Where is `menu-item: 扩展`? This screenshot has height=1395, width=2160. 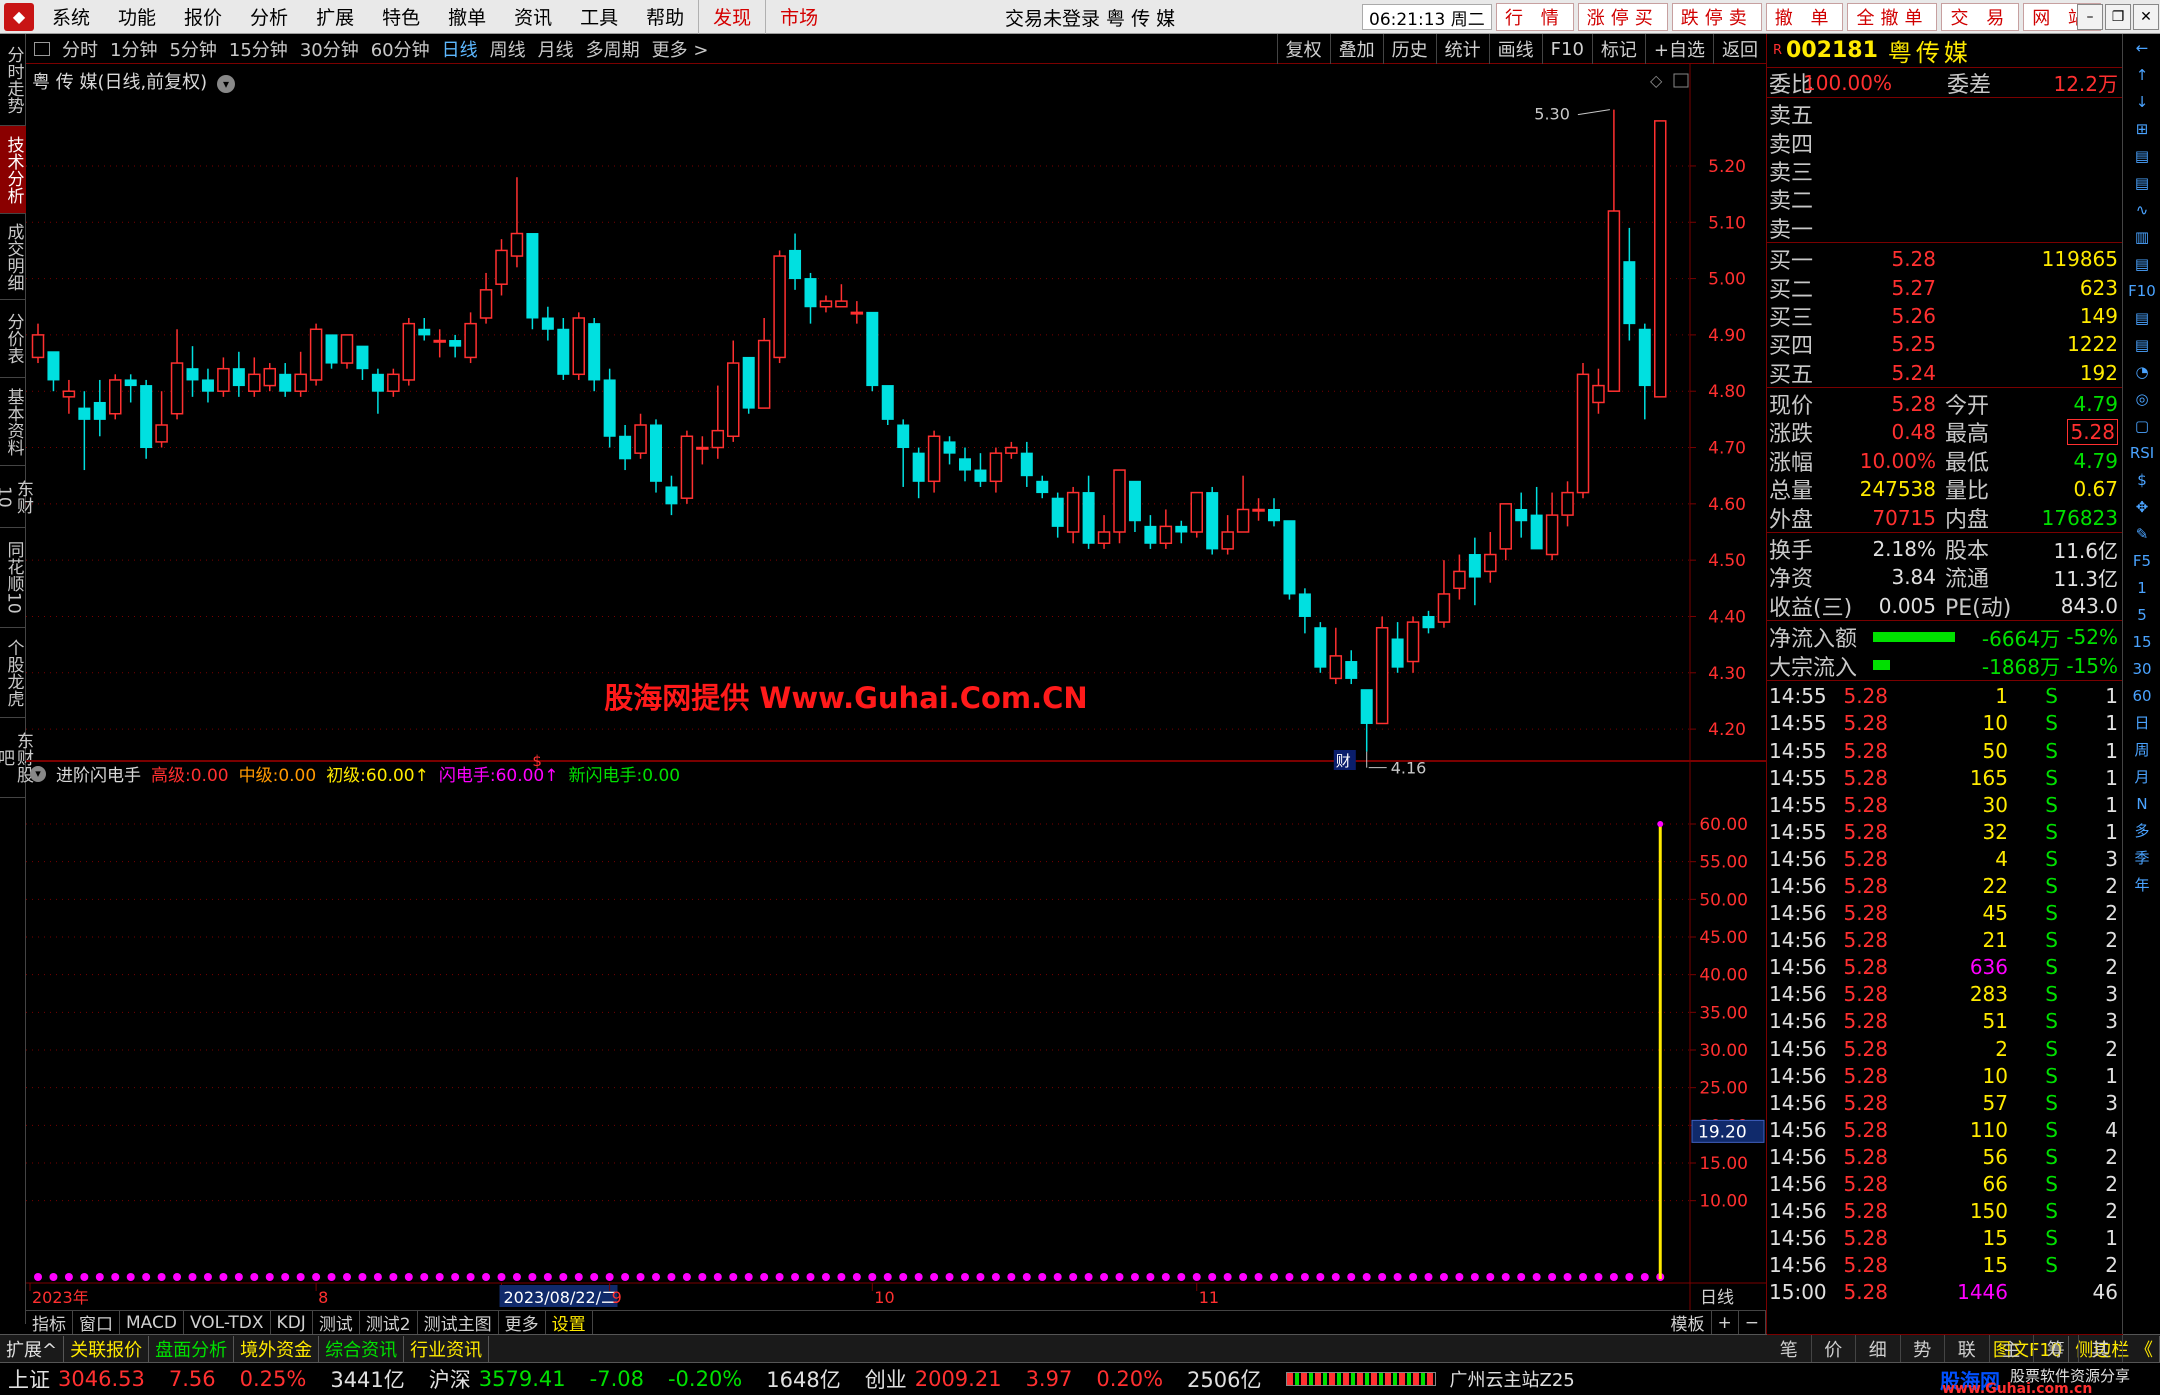
menu-item: 扩展 is located at coordinates (335, 17).